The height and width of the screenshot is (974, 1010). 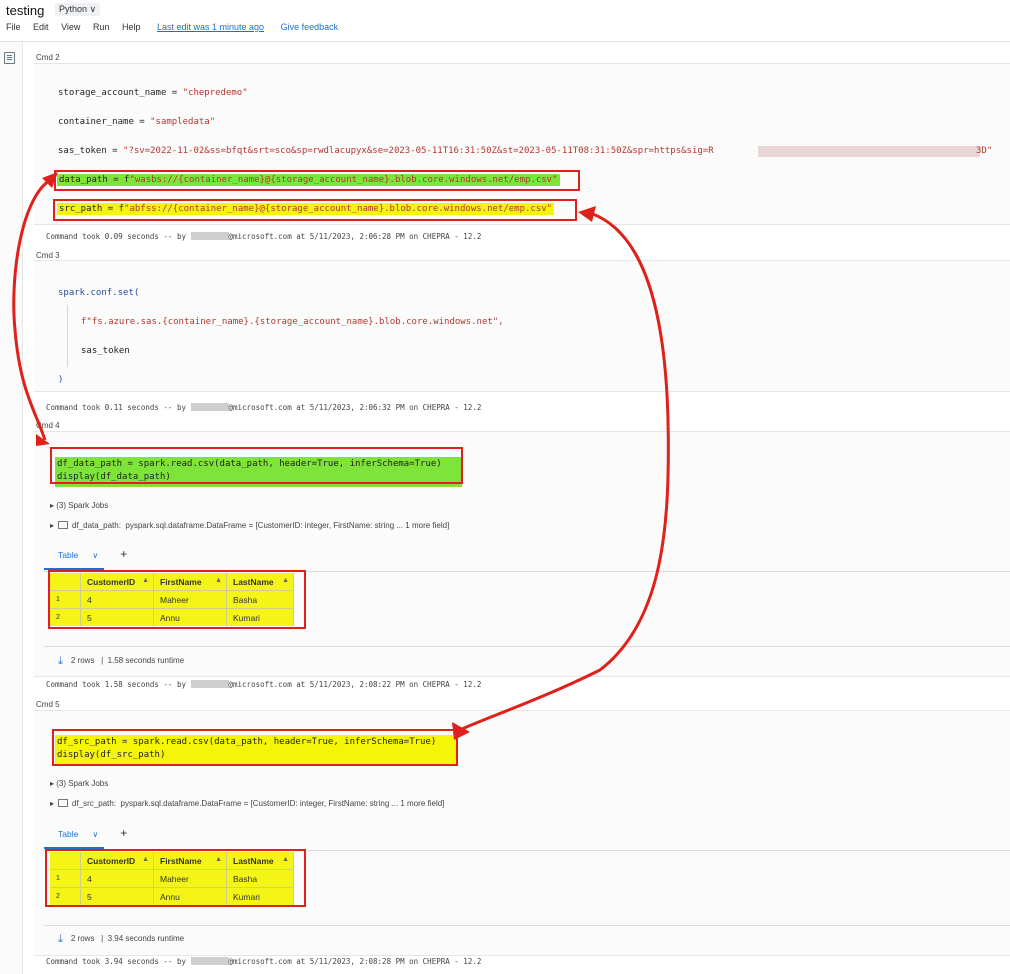 What do you see at coordinates (31, 309) in the screenshot?
I see `annotation-arrow-data-path` at bounding box center [31, 309].